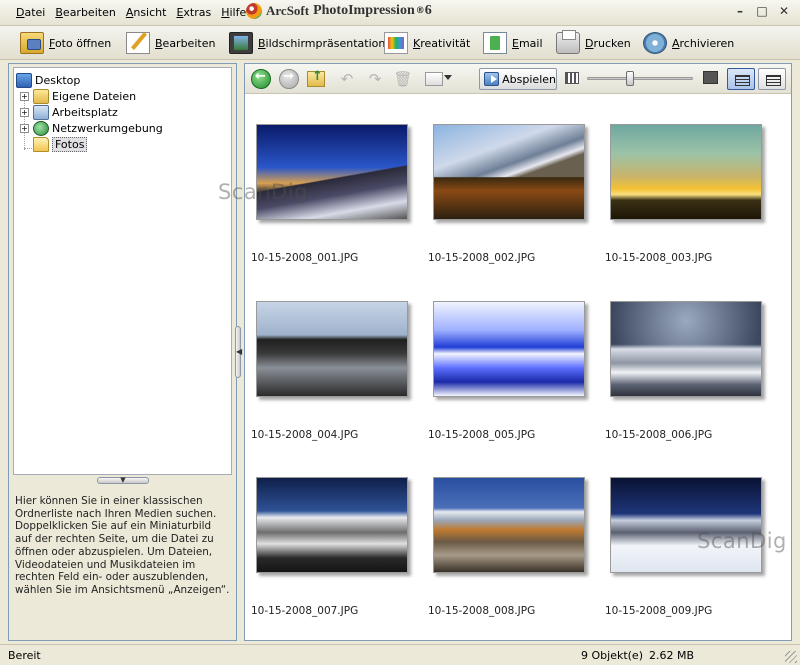 The image size is (800, 665). I want to click on email-icon, so click(495, 43).